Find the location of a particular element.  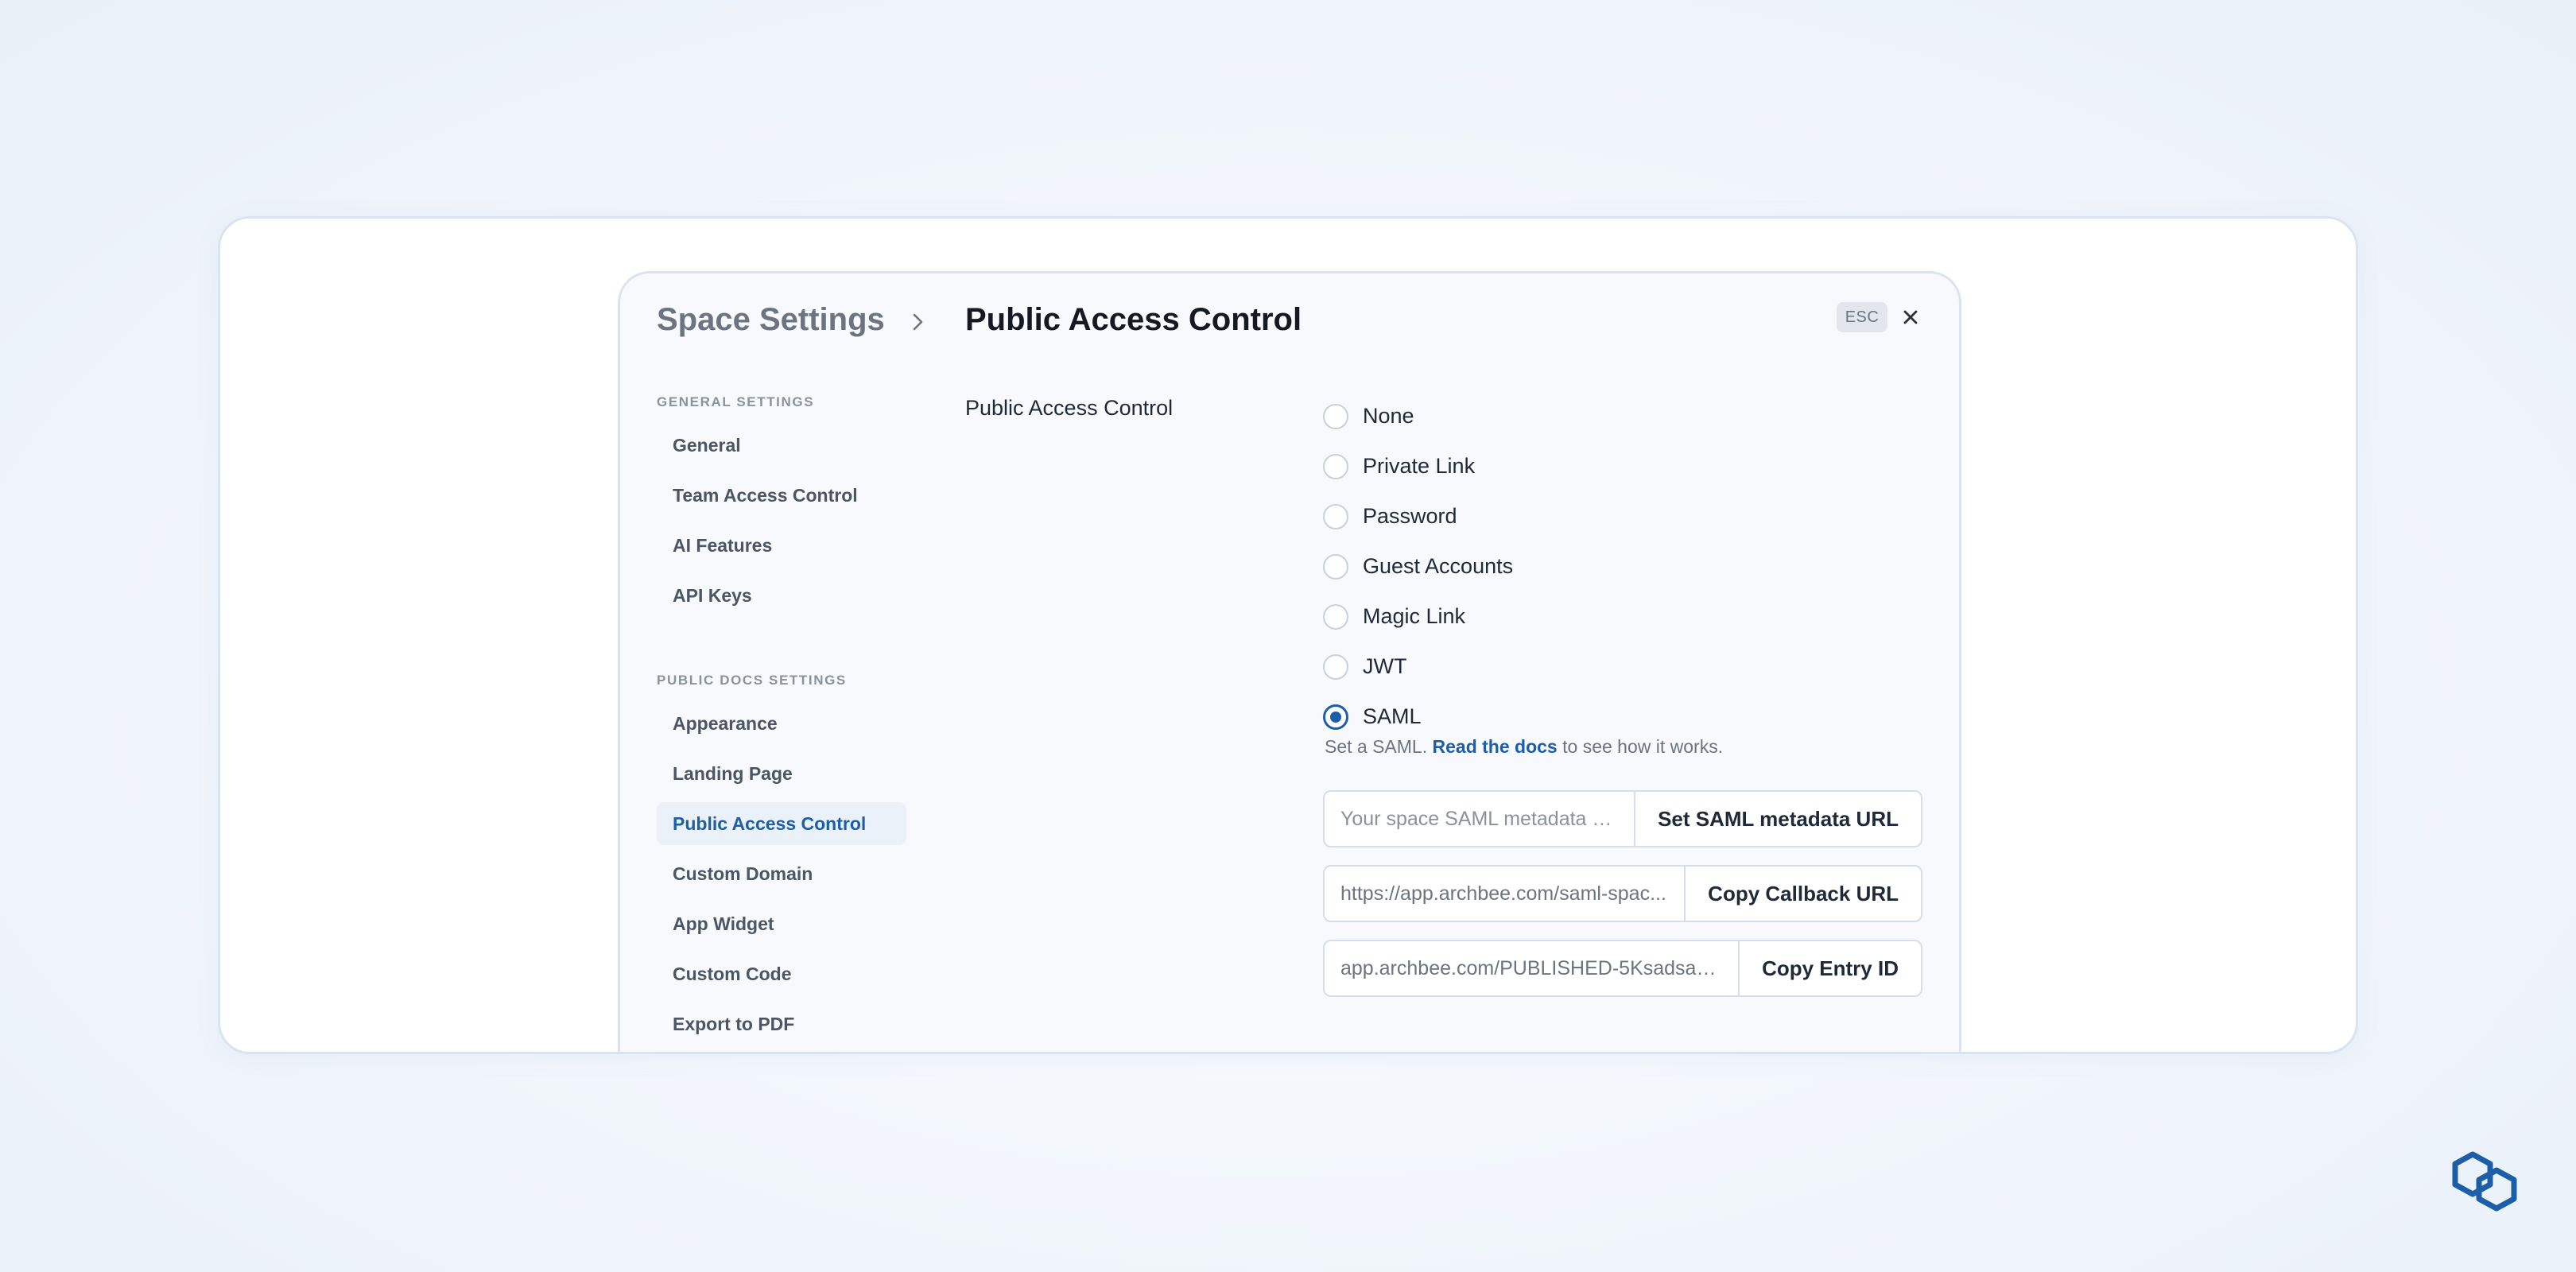

radio-option-saml: SAML is located at coordinates (1418, 717).